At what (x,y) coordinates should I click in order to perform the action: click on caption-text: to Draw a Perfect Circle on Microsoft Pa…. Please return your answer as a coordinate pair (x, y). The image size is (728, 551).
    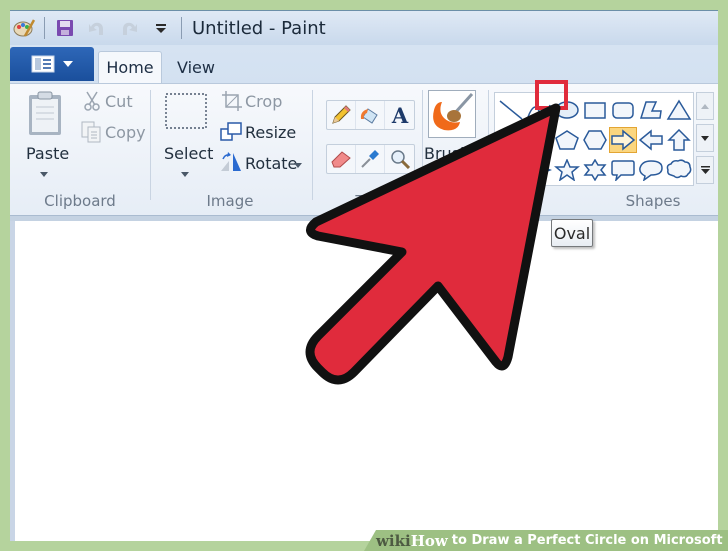
    Looking at the image, I should click on (589, 540).